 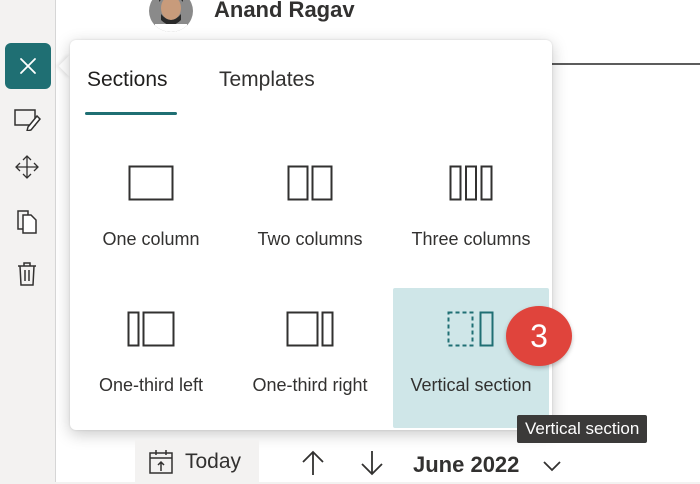 What do you see at coordinates (310, 239) in the screenshot?
I see `layout-label: Two columns` at bounding box center [310, 239].